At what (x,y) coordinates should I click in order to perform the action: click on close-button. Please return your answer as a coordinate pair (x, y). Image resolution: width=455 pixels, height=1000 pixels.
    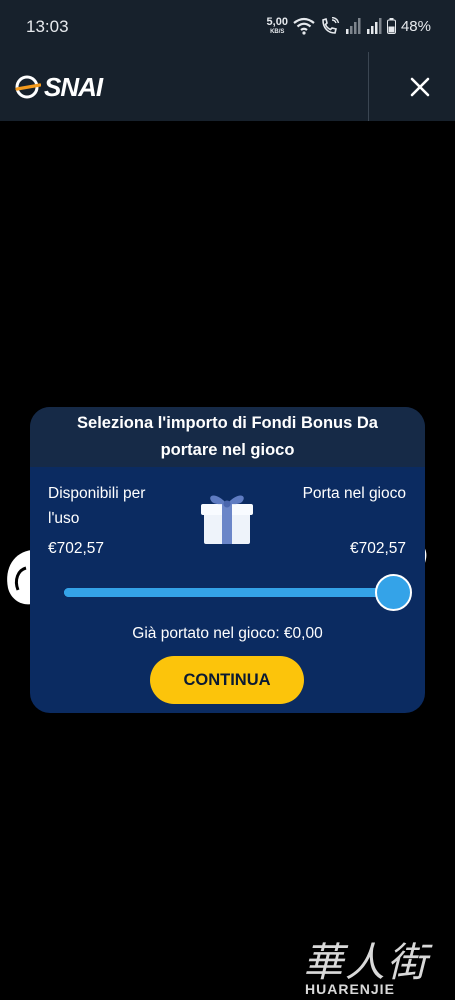
    Looking at the image, I should click on (420, 87).